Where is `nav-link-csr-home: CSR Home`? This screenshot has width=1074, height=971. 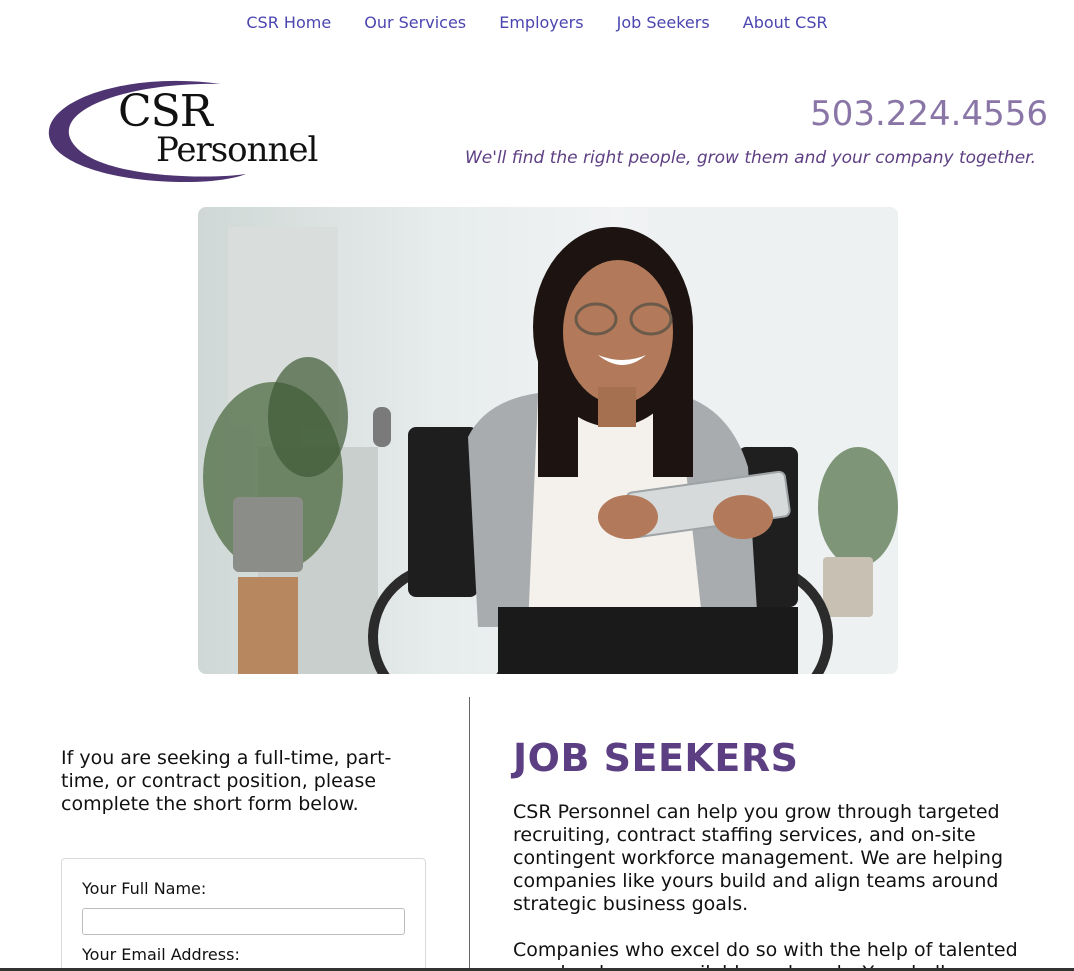
nav-link-csr-home: CSR Home is located at coordinates (288, 22).